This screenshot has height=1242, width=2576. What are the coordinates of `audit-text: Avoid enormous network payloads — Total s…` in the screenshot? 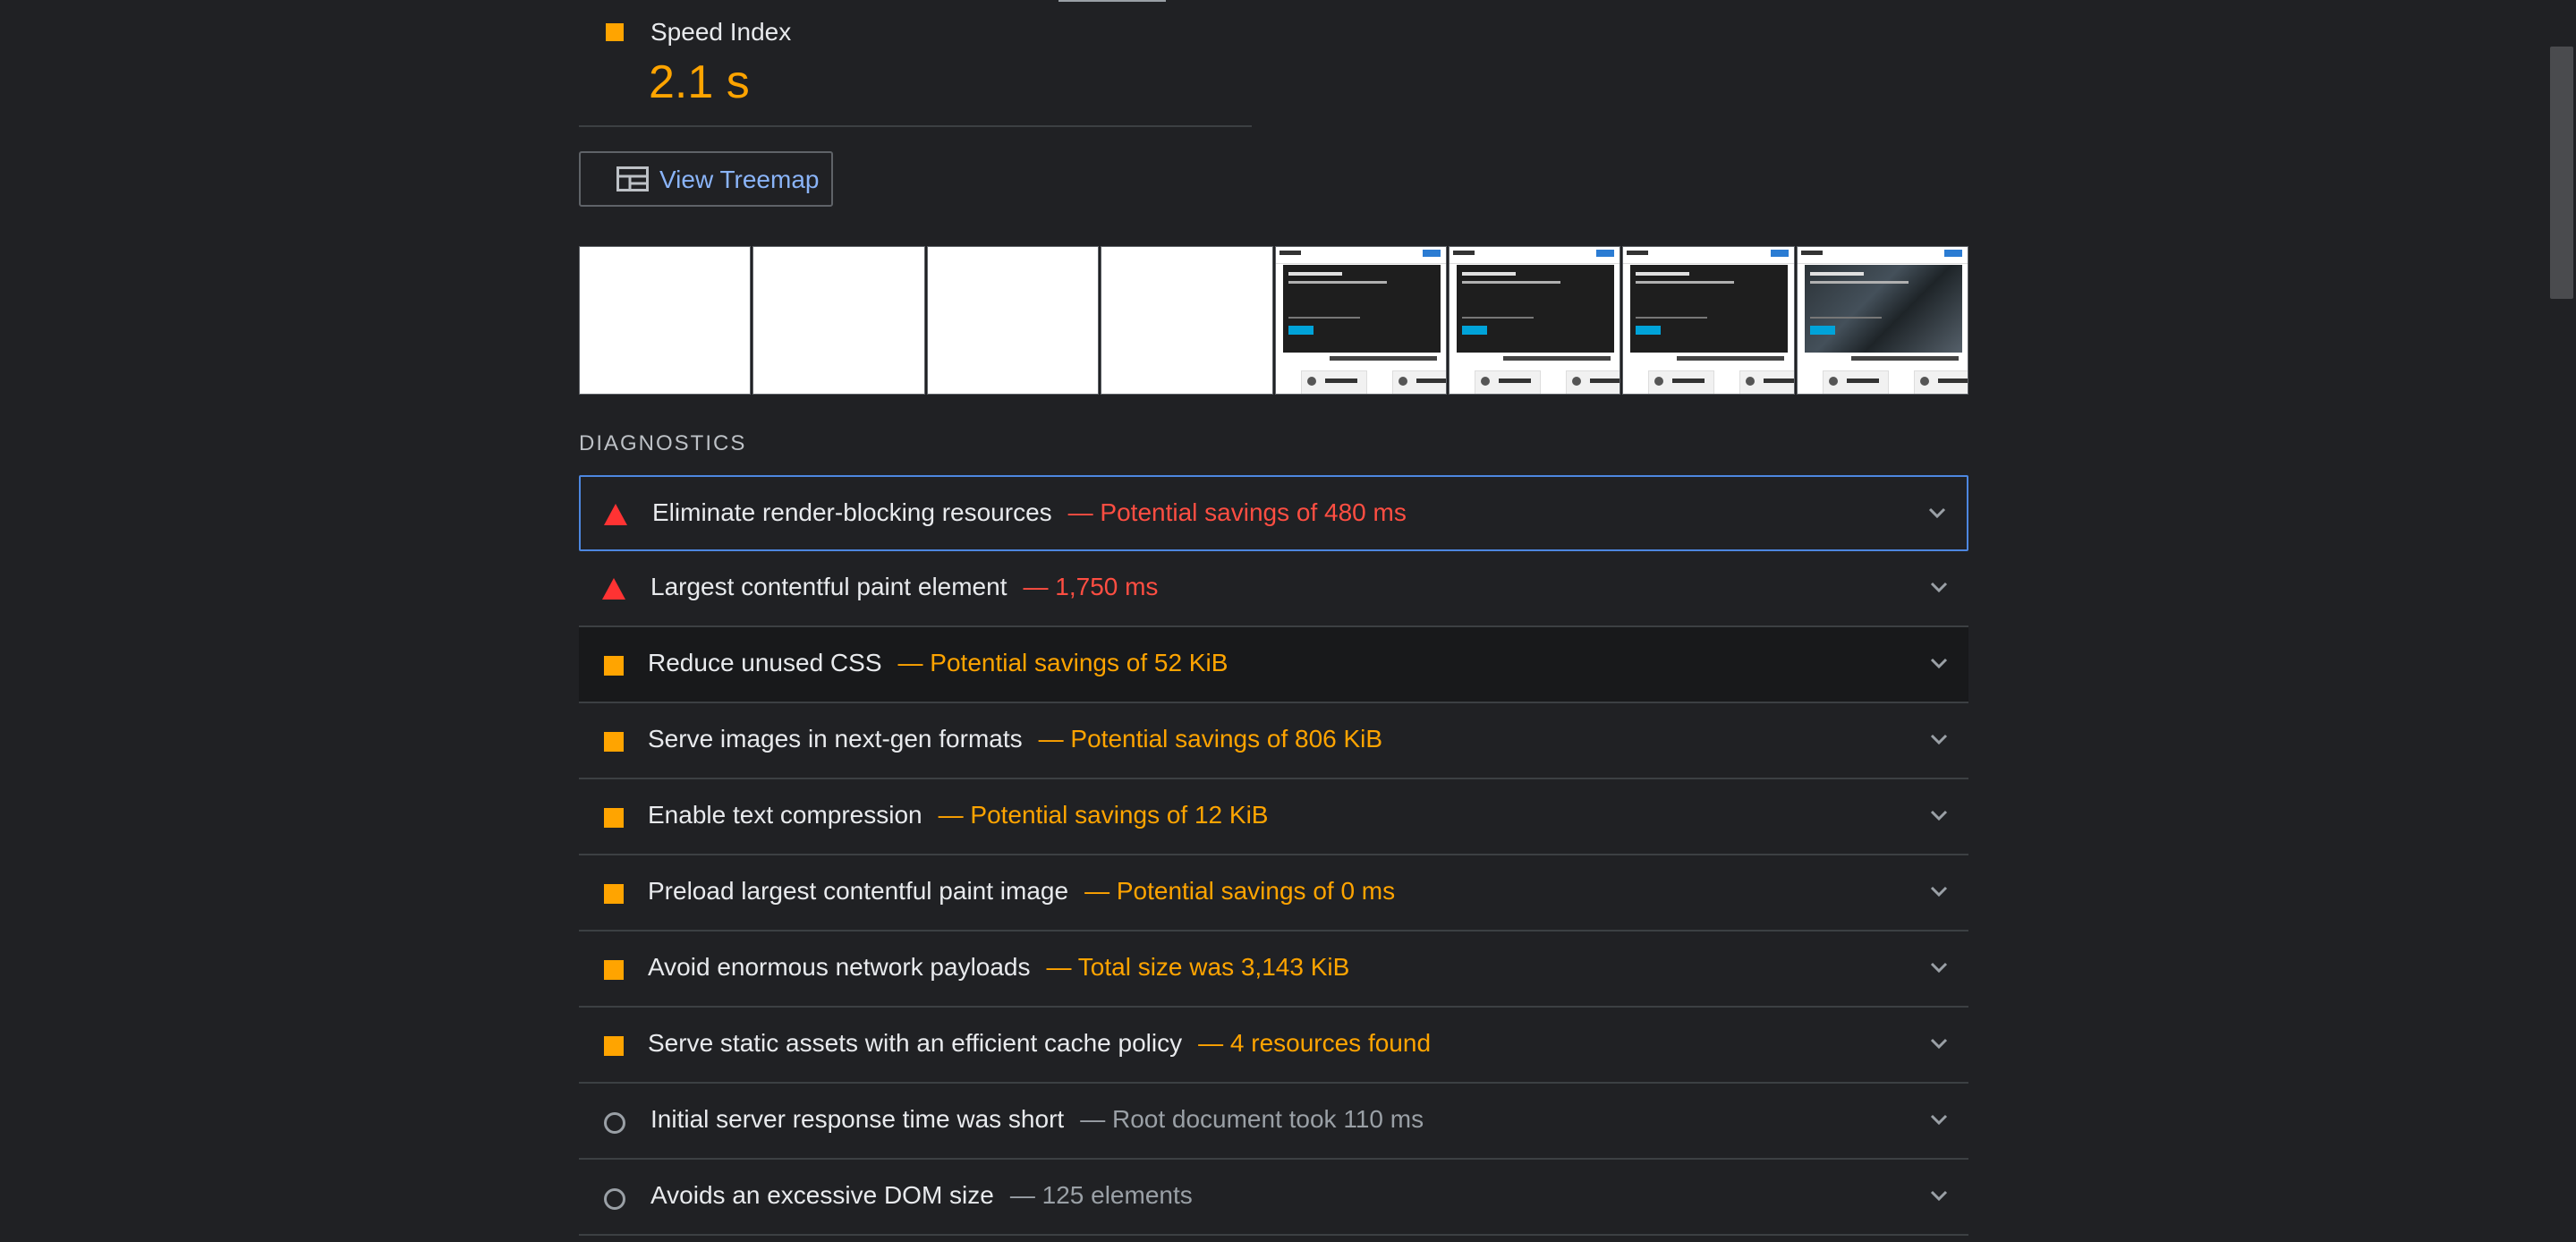 It's located at (998, 967).